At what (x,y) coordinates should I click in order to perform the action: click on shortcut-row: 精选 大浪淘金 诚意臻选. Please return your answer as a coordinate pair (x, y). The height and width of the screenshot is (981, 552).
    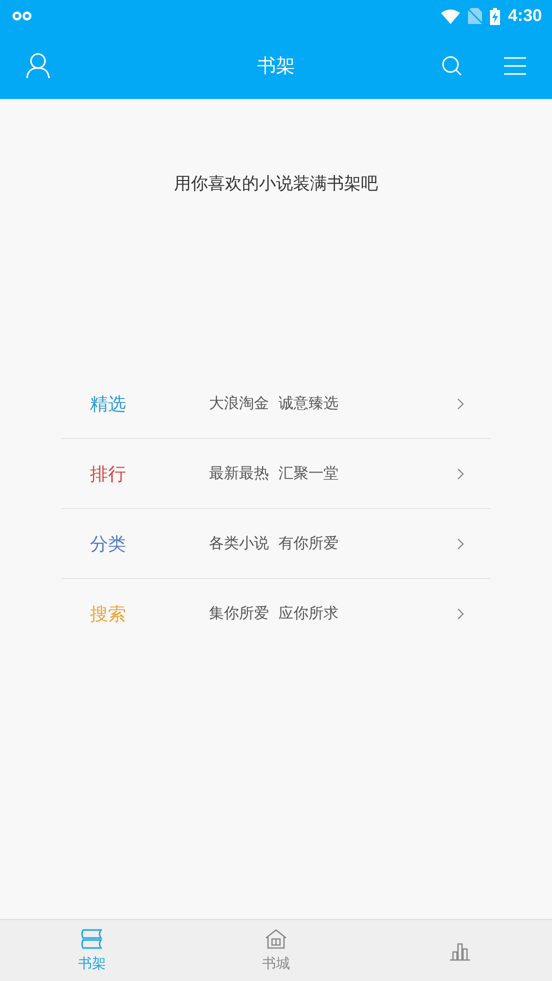
    Looking at the image, I should click on (276, 404).